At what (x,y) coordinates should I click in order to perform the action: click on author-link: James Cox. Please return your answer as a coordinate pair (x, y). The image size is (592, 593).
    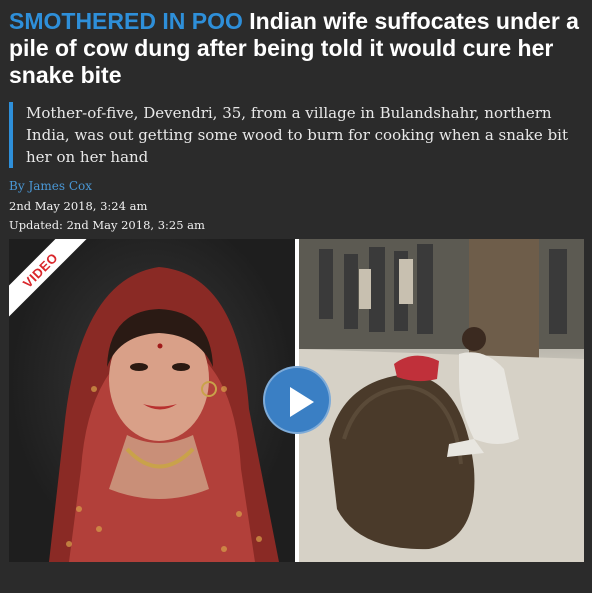
    Looking at the image, I should click on (60, 186).